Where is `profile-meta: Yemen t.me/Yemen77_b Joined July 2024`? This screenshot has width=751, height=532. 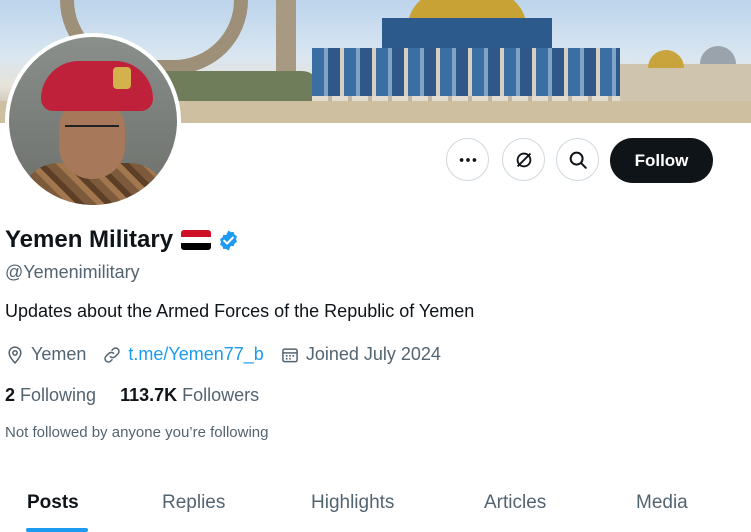 profile-meta: Yemen t.me/Yemen77_b Joined July 2024 is located at coordinates (231, 354).